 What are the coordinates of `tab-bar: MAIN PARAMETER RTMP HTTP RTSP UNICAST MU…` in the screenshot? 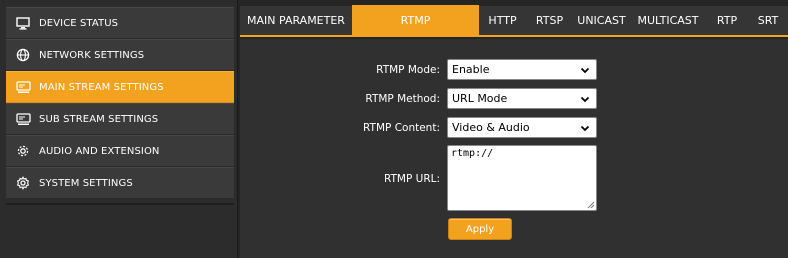 It's located at (514, 21).